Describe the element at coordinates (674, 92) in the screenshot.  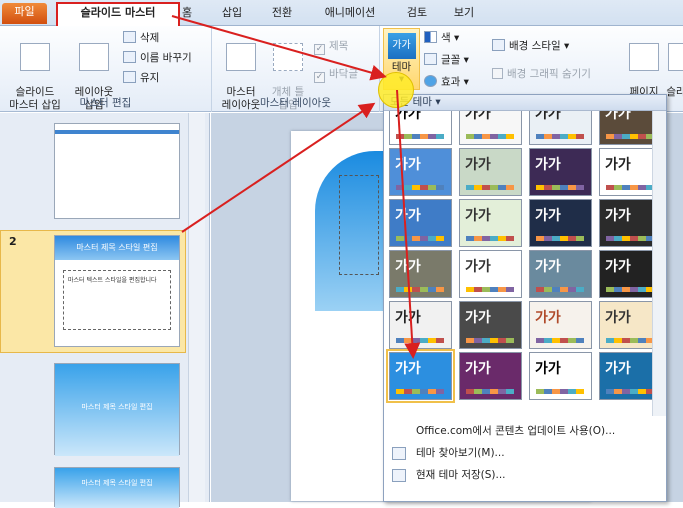
I see `slide-orientation-label: 슬라` at that location.